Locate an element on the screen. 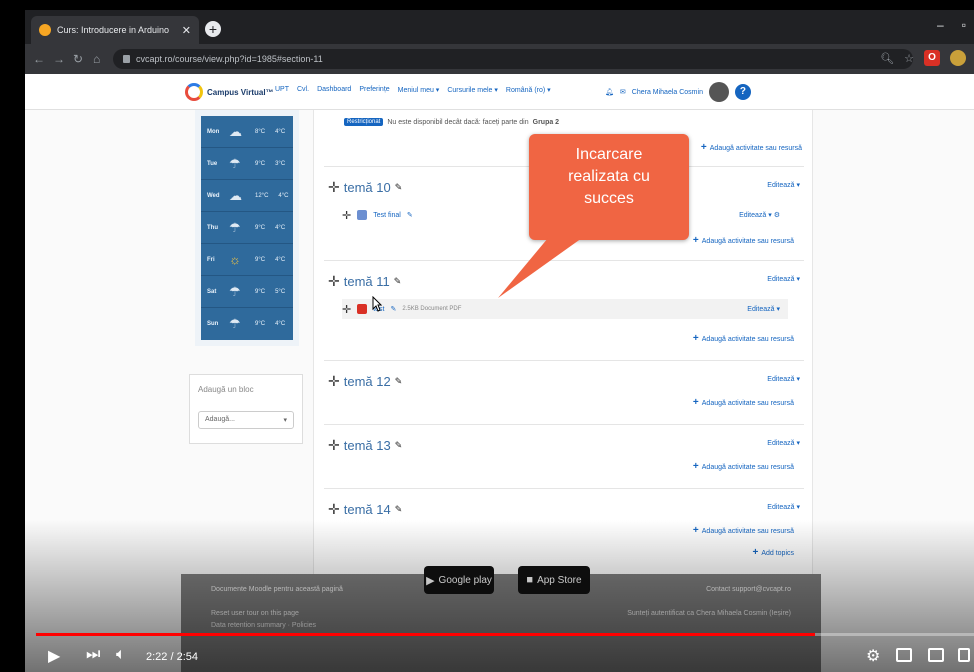 The height and width of the screenshot is (672, 974). forward-icon: → is located at coordinates (59, 59).